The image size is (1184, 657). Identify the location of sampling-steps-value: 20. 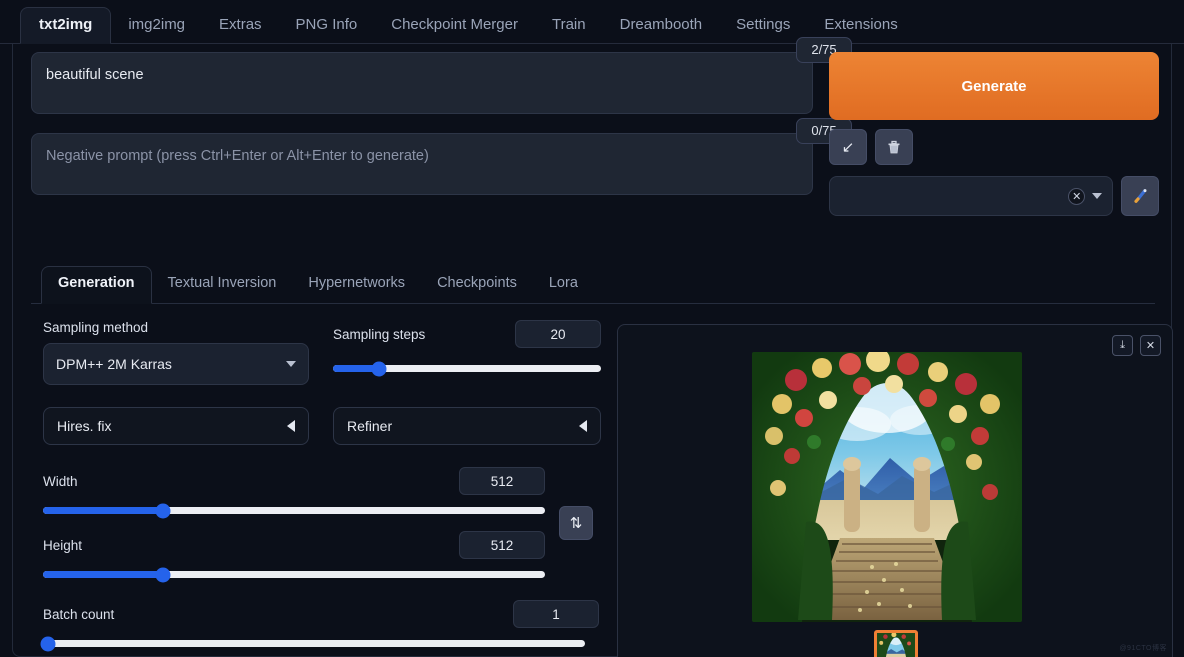
(558, 334).